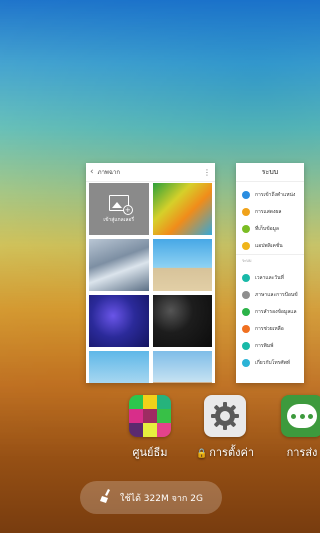 This screenshot has height=533, width=320. I want to click on settings-item-label: การสำรองข้อมูลแล, so click(276, 311).